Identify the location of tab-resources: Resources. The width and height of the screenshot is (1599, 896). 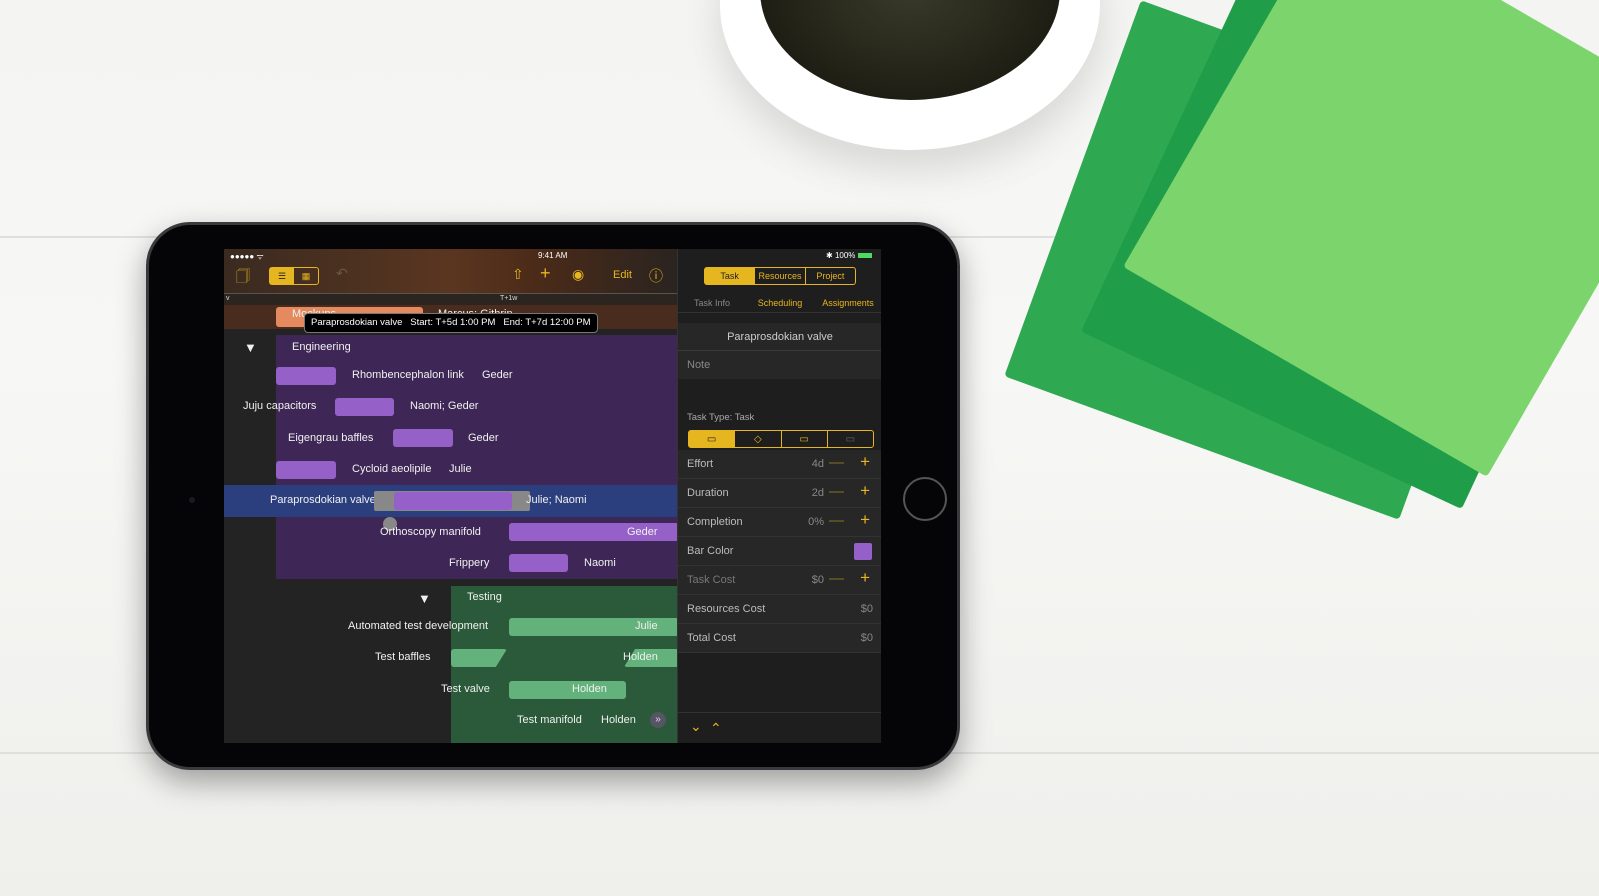
(780, 276).